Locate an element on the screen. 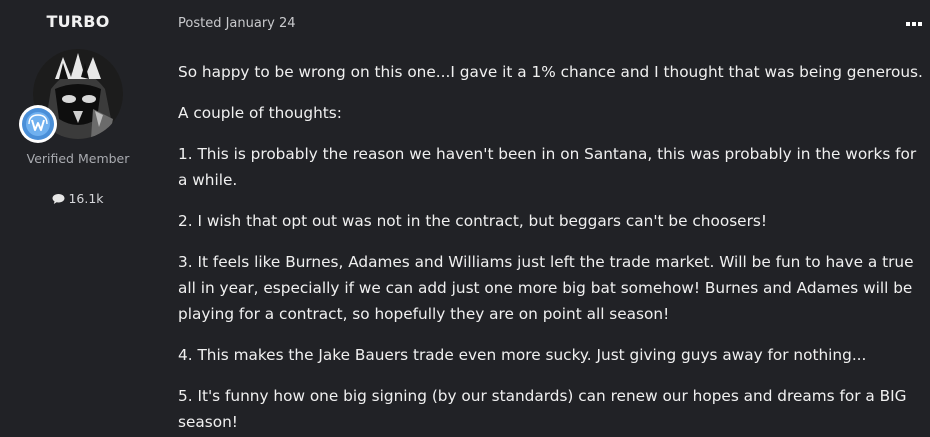  verified-badge is located at coordinates (38, 124).